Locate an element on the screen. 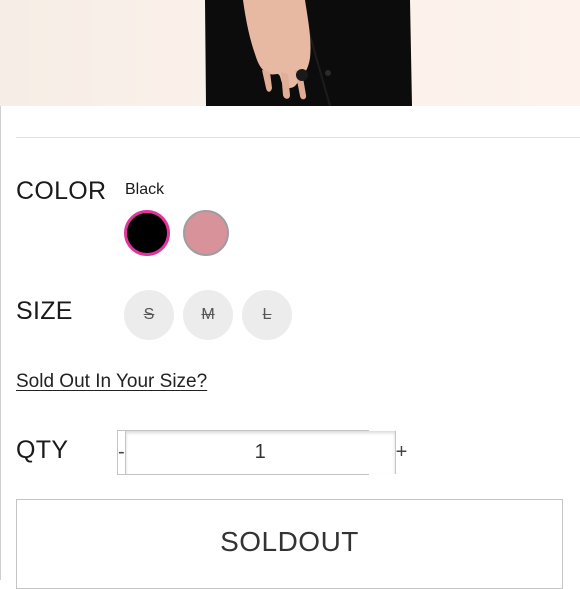 The width and height of the screenshot is (580, 589). model-photo is located at coordinates (308, 53).